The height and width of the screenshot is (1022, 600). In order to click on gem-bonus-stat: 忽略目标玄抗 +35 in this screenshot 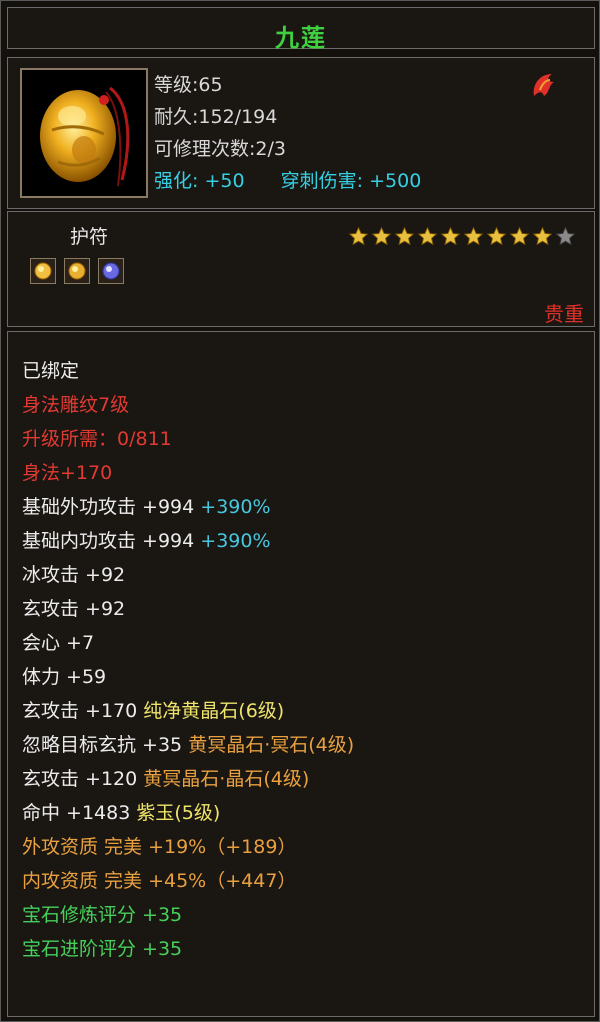, I will do `click(102, 745)`.